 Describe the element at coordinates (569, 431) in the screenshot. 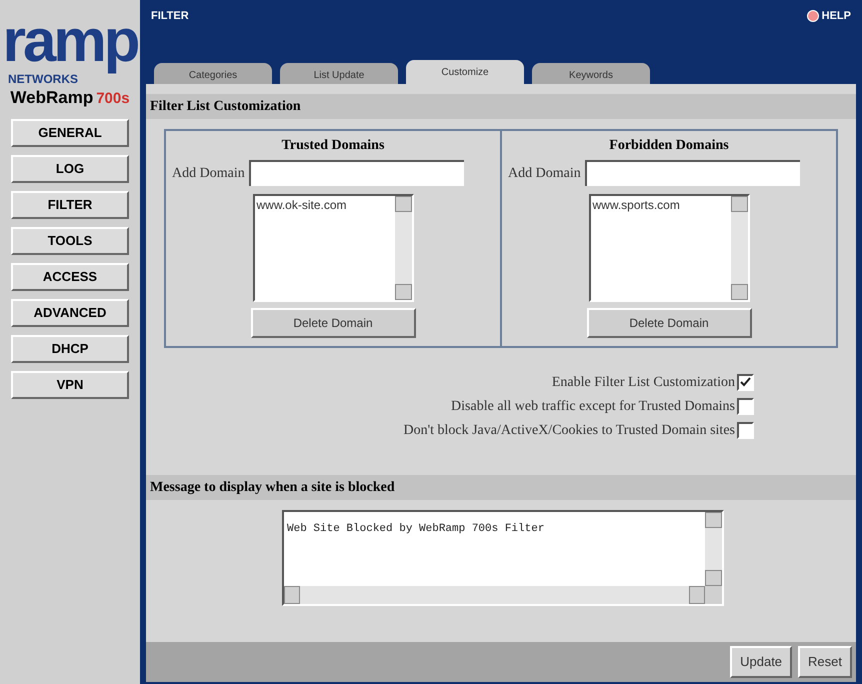

I see `option-label: Don't block Java/ActiveX/Cookies to Trusted Domain sites` at that location.